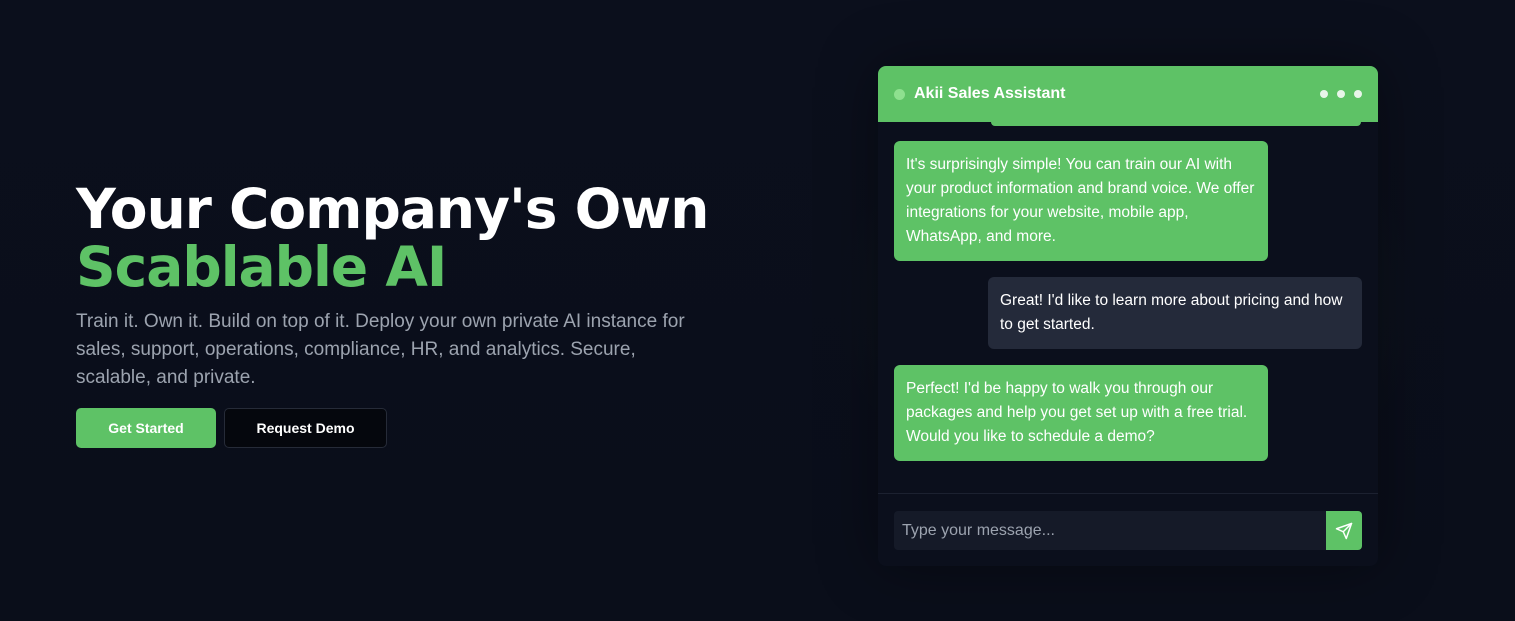 The height and width of the screenshot is (621, 1515). Describe the element at coordinates (392, 209) in the screenshot. I see `hero-title-line1: Your Company's Own` at that location.